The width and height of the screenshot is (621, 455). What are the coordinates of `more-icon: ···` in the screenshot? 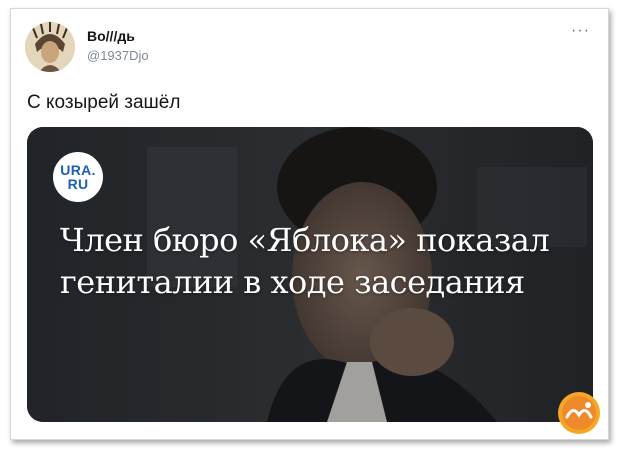 It's located at (580, 31).